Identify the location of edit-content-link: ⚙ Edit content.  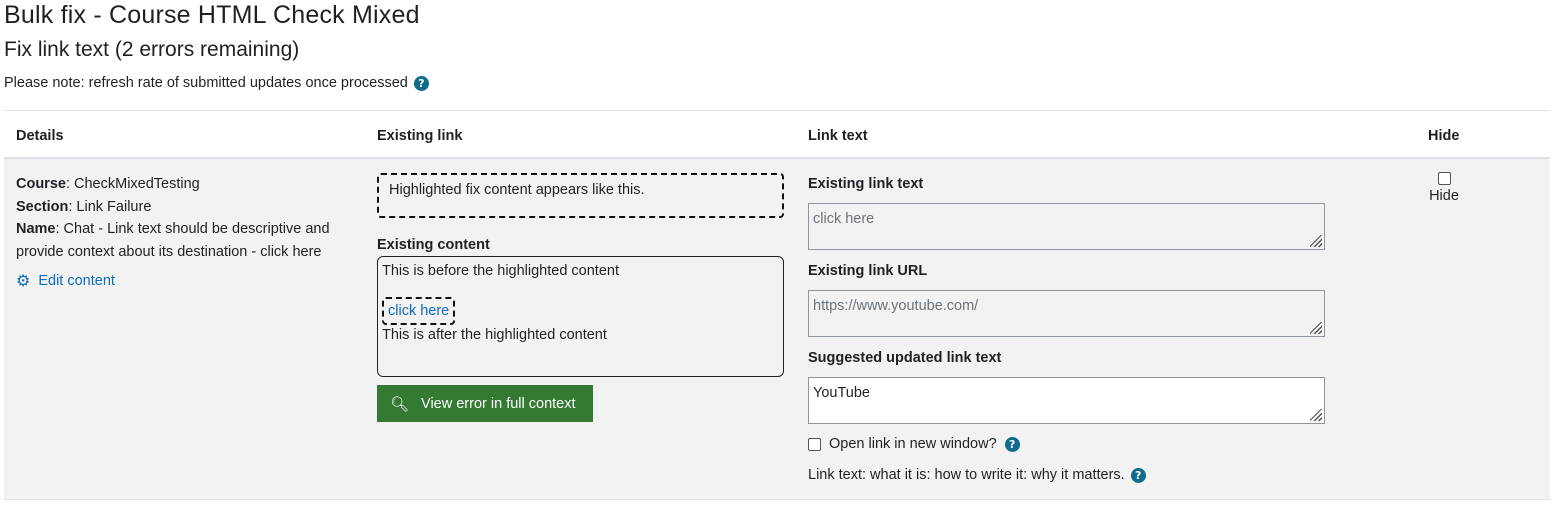
(65, 280).